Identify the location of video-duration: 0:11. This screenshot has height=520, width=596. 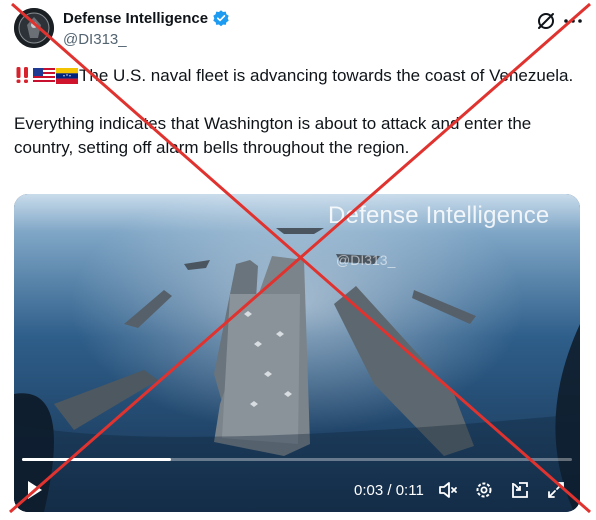
(409, 490).